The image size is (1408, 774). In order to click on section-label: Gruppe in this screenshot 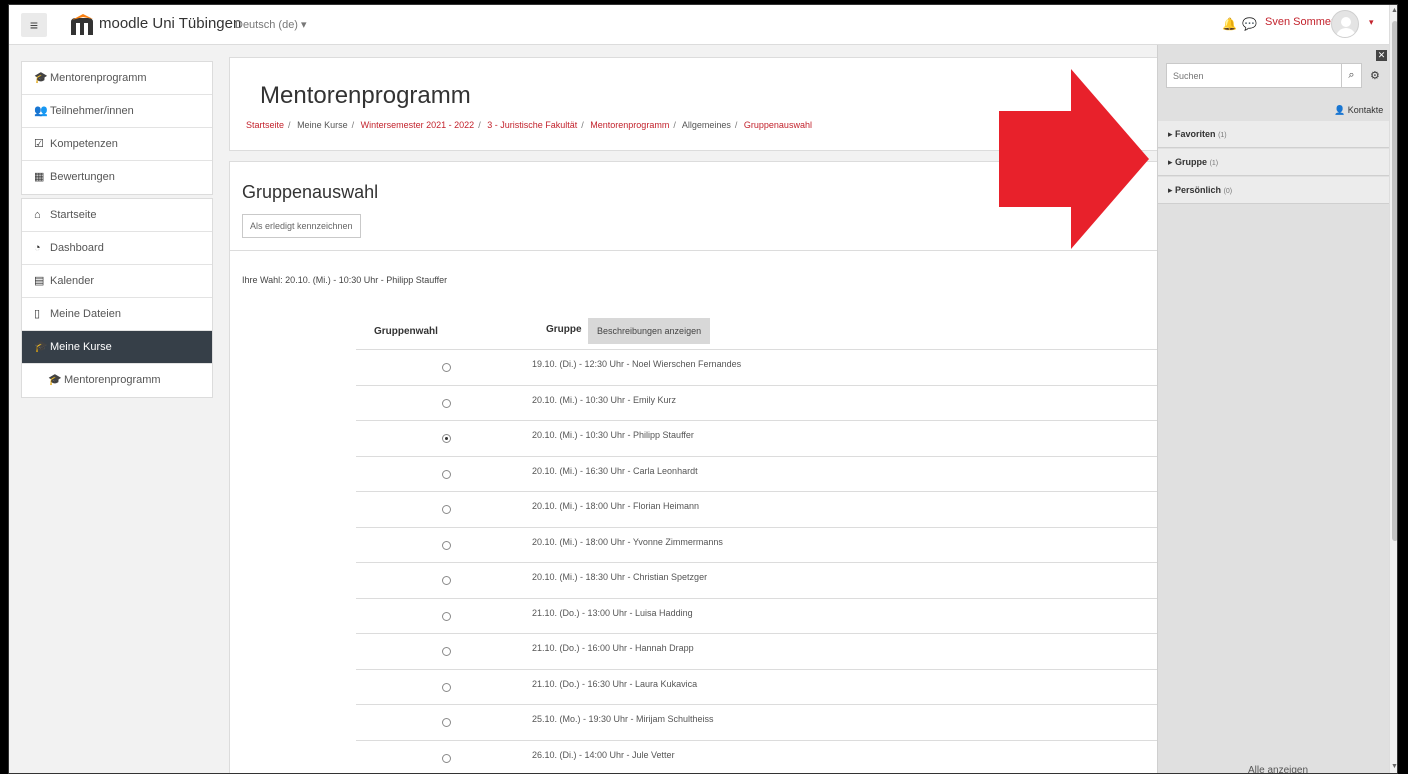, I will do `click(1191, 162)`.